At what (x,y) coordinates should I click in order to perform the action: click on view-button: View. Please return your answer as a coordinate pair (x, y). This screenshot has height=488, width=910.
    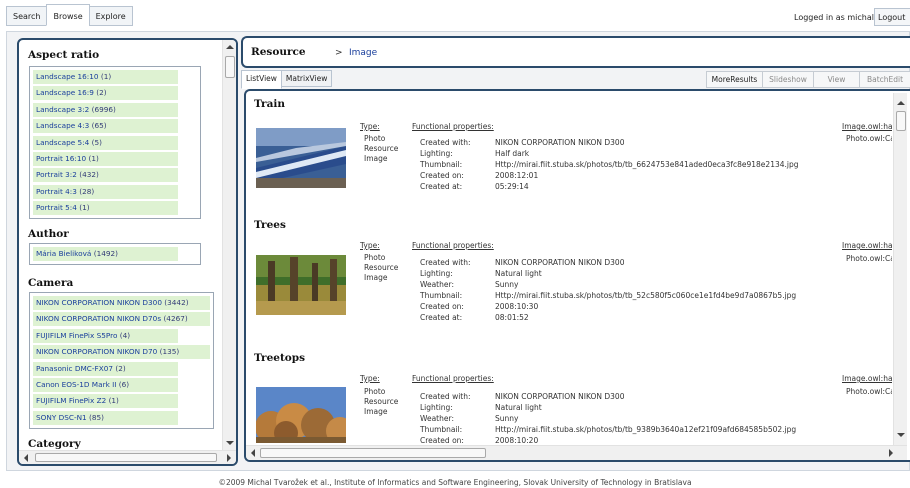
    Looking at the image, I should click on (836, 79).